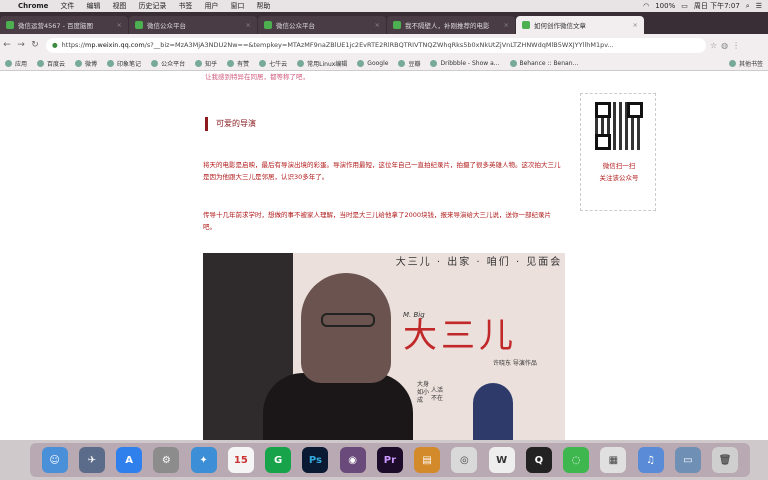 This screenshot has width=768, height=480. What do you see at coordinates (736, 45) in the screenshot?
I see `more-menu-icon: ⋮` at bounding box center [736, 45].